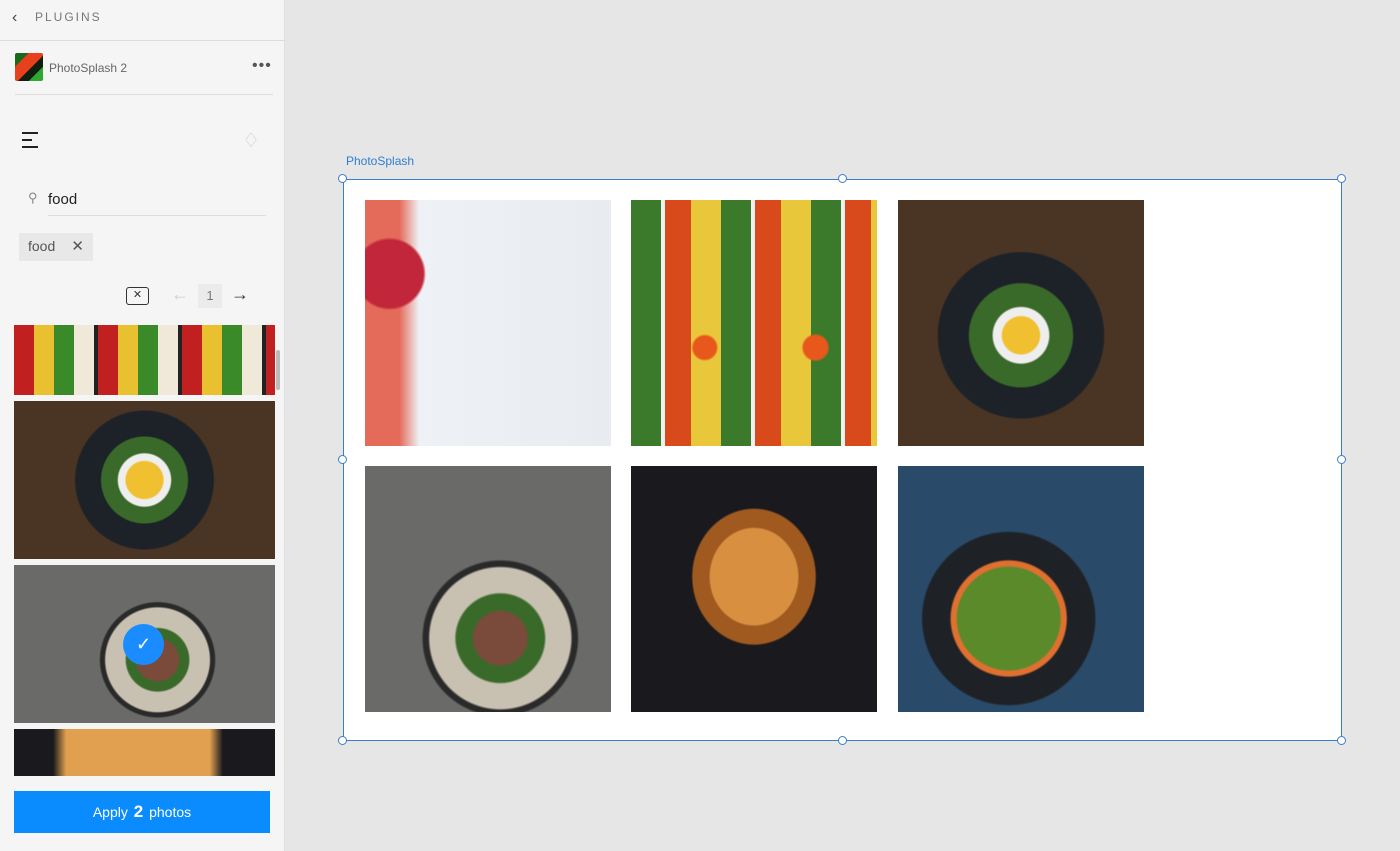 The image size is (1400, 851). Describe the element at coordinates (278, 370) in the screenshot. I see `scrollbar` at that location.